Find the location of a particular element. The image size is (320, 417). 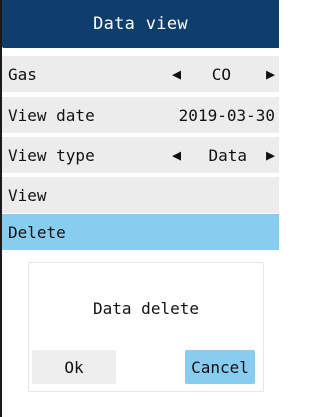

view-date-label: View date is located at coordinates (51, 115).